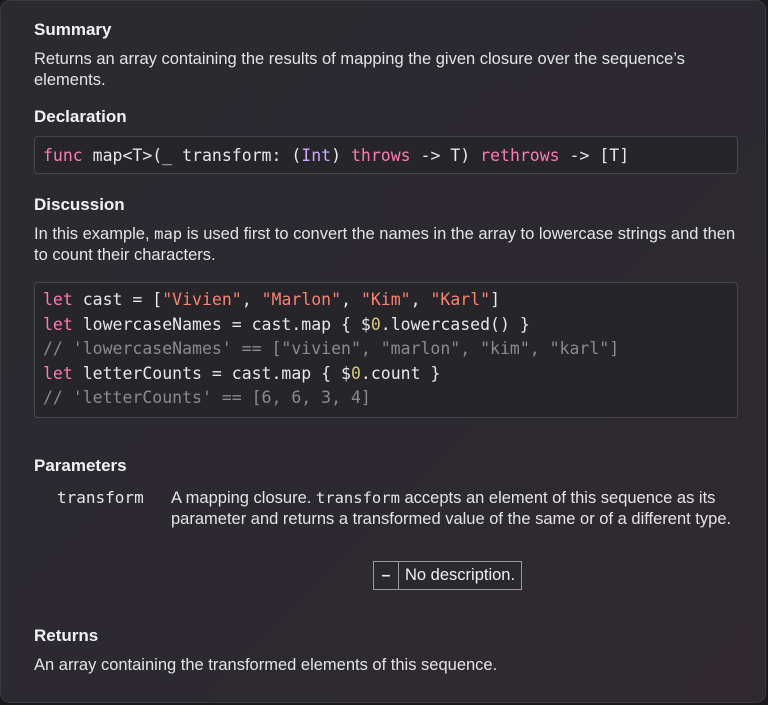  What do you see at coordinates (80, 465) in the screenshot?
I see `parameters-heading: Parameters` at bounding box center [80, 465].